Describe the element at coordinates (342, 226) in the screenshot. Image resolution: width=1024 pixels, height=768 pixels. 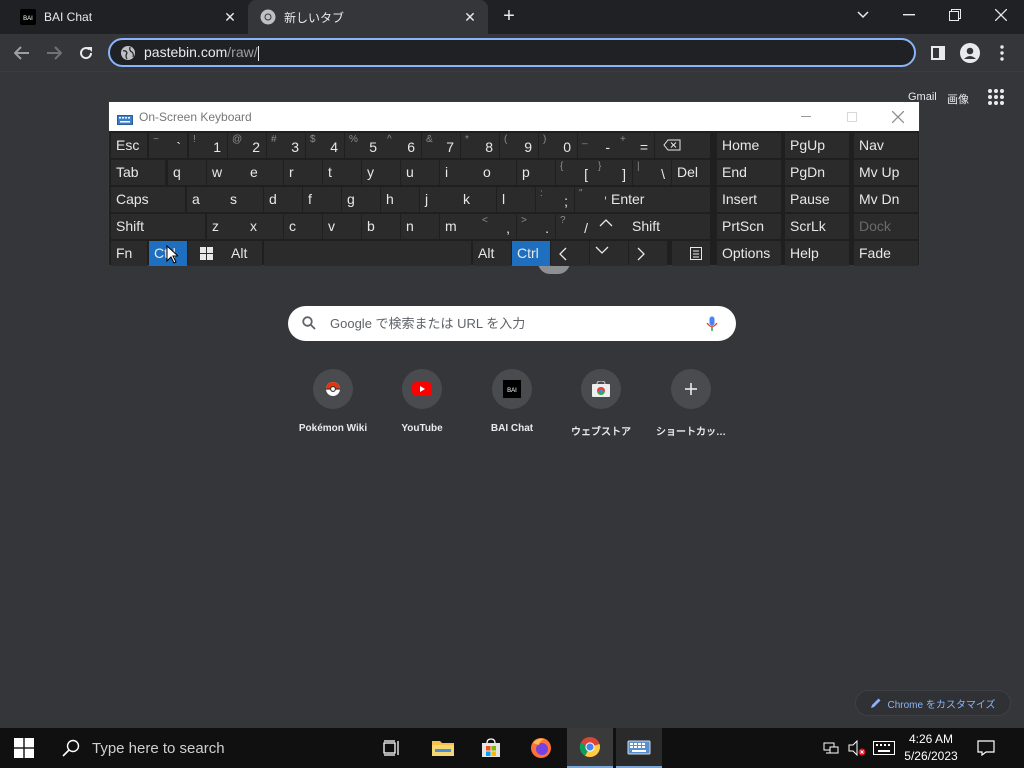
I see `key-char: v` at that location.